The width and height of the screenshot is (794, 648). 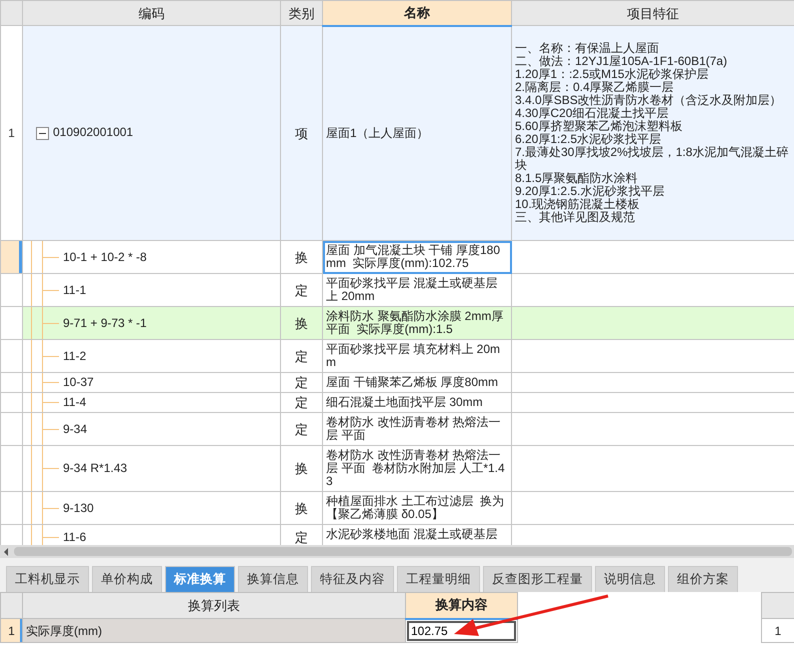 I want to click on name-cell: 卷材防水 改性沥青卷材 热熔法一层 平面, so click(x=417, y=429).